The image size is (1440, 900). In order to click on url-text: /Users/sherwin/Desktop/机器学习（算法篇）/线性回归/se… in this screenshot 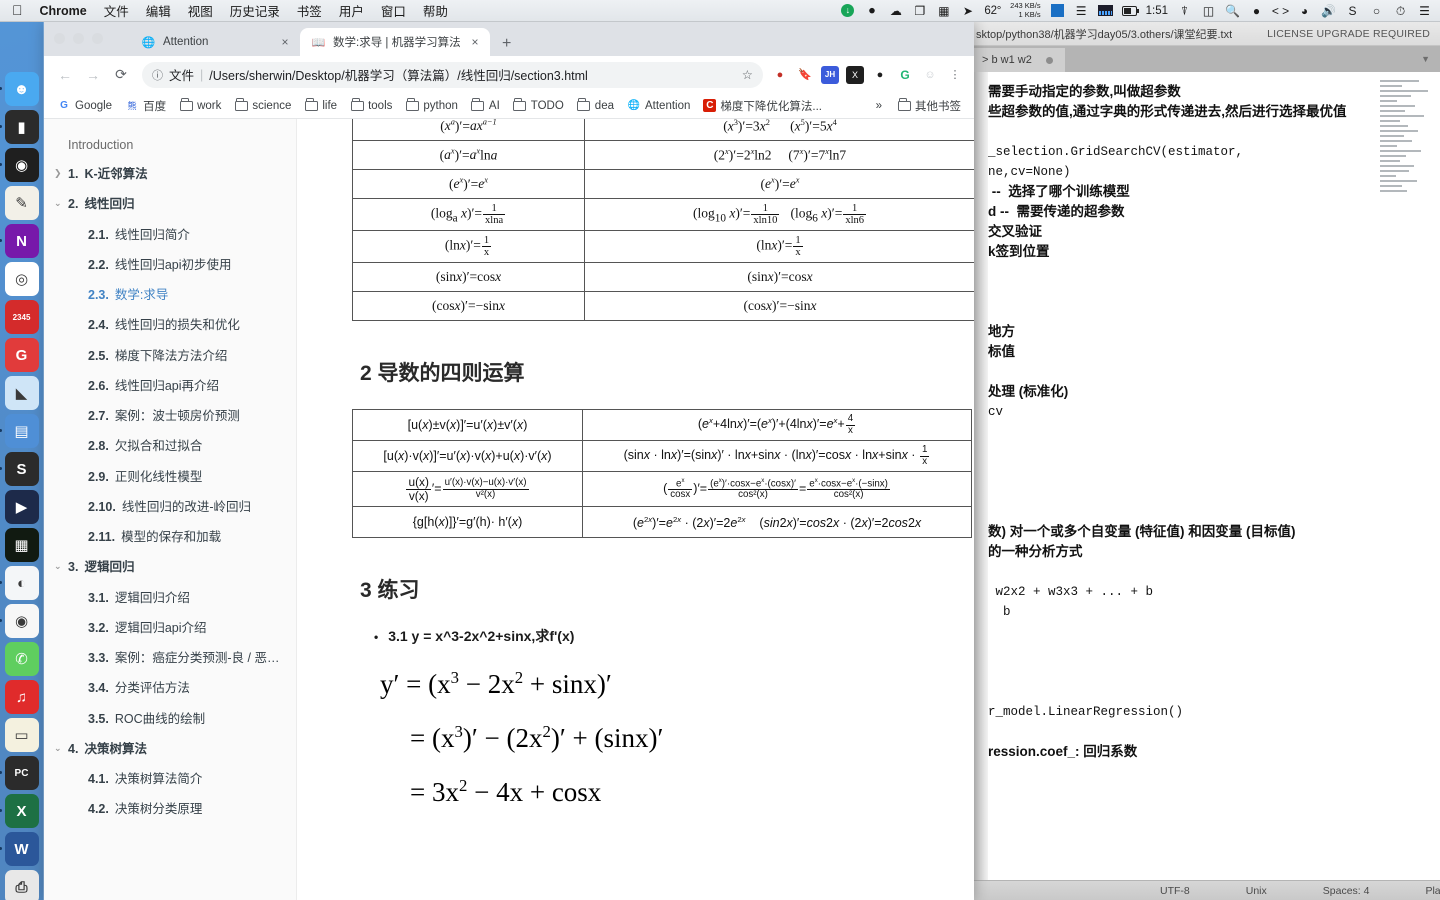, I will do `click(398, 74)`.